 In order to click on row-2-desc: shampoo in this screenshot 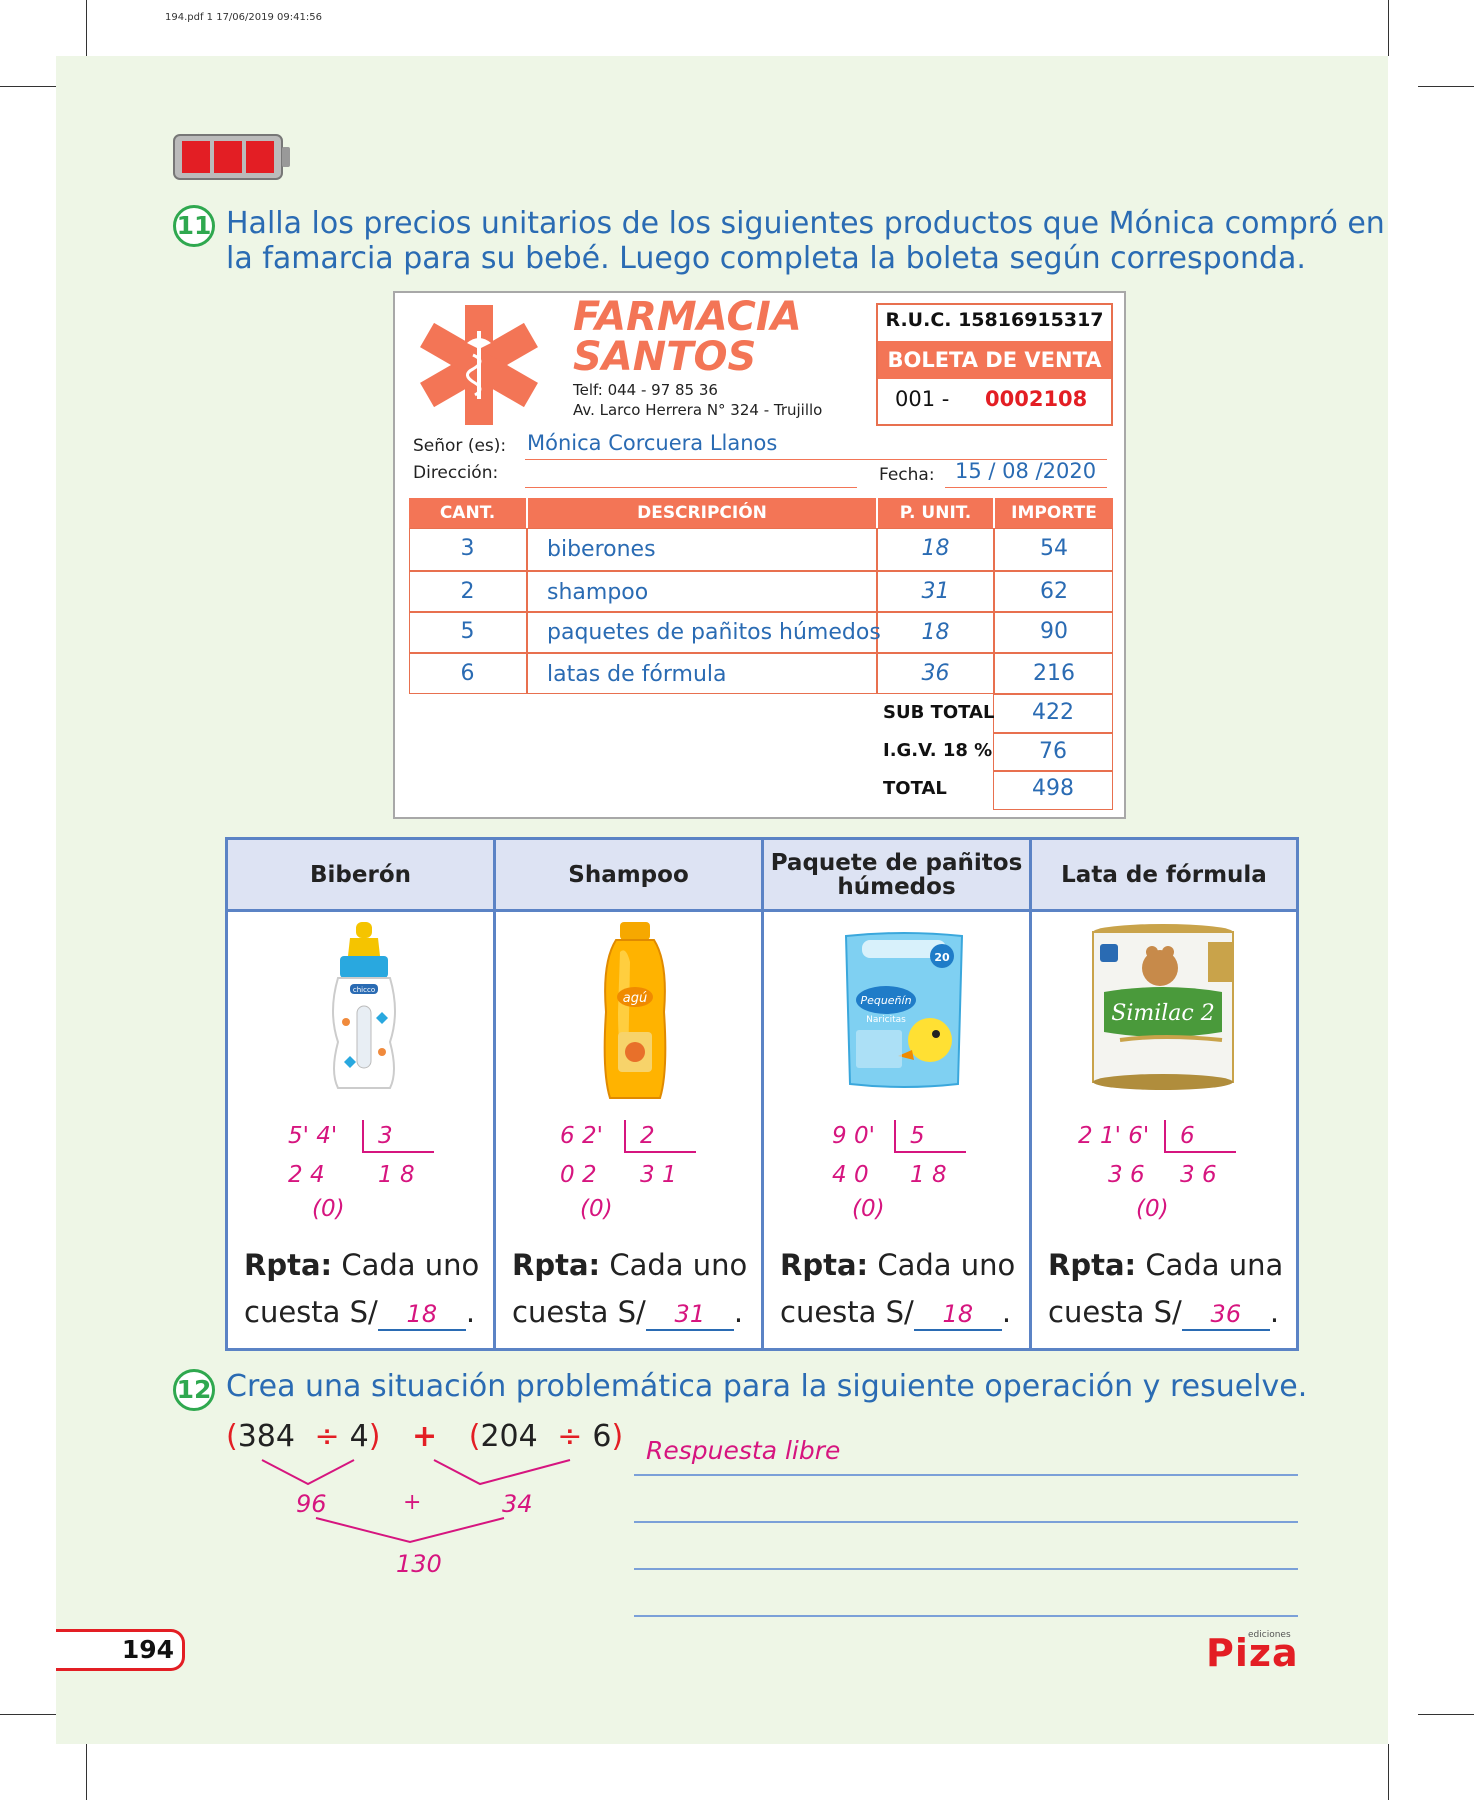, I will do `click(598, 592)`.